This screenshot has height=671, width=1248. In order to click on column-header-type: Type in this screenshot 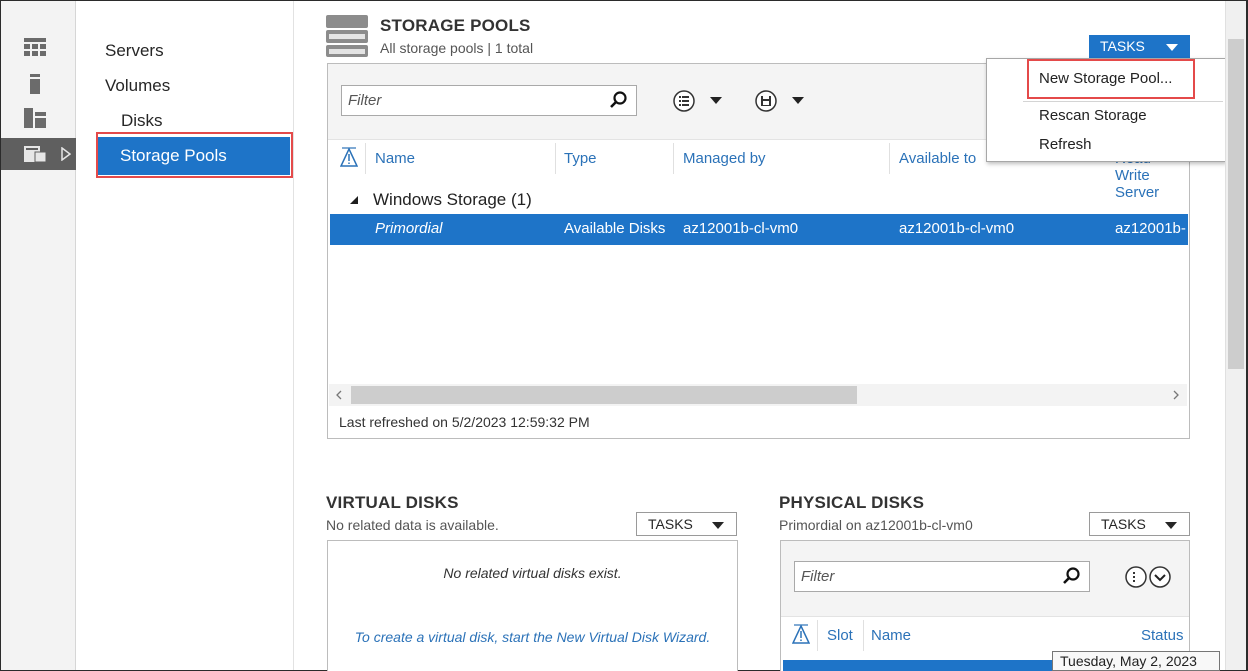, I will do `click(580, 158)`.